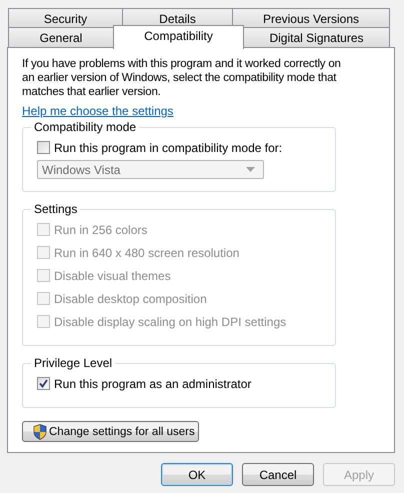  I want to click on checkbox-label: Disable display scaling on high DPI settings, so click(170, 321).